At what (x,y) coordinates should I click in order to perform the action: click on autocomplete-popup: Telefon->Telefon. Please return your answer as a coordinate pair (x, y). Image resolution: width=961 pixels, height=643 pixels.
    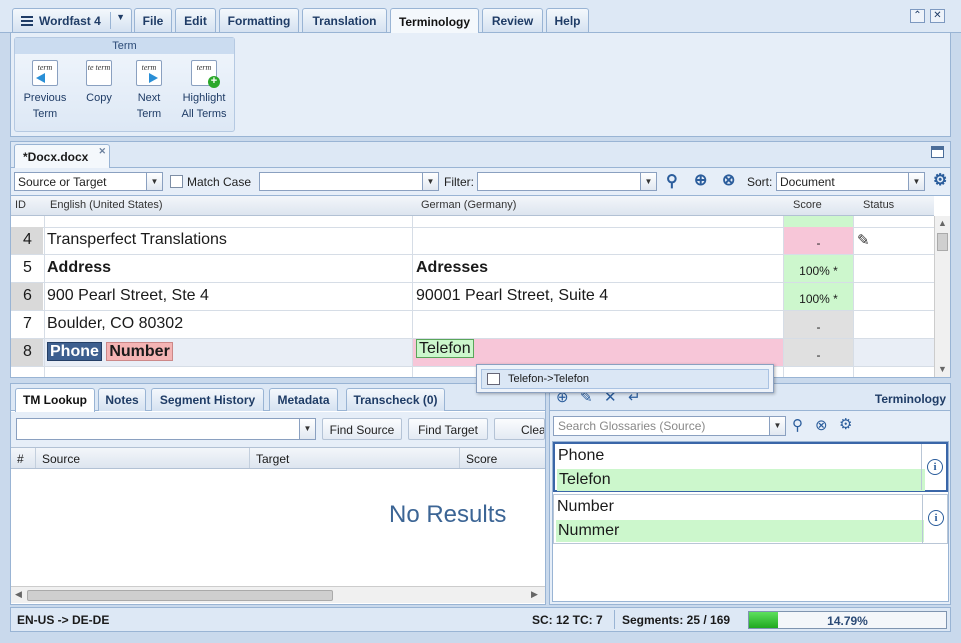
    Looking at the image, I should click on (625, 378).